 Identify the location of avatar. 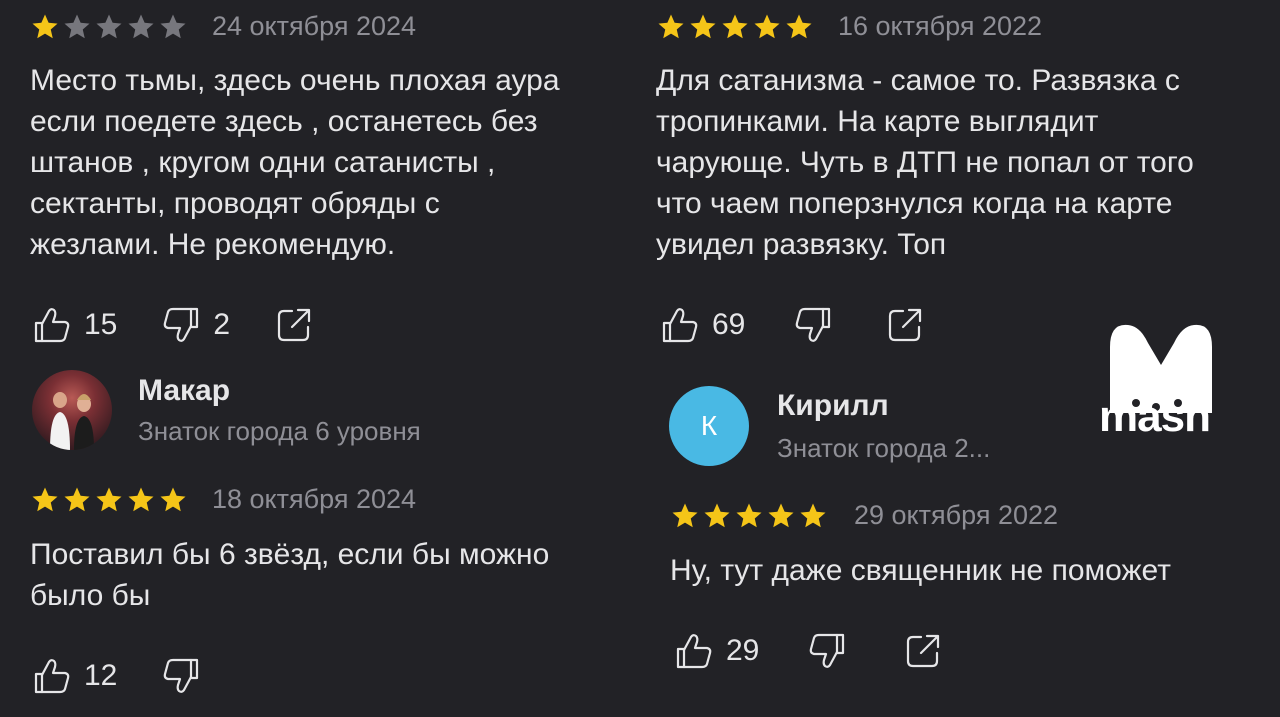
(72, 410).